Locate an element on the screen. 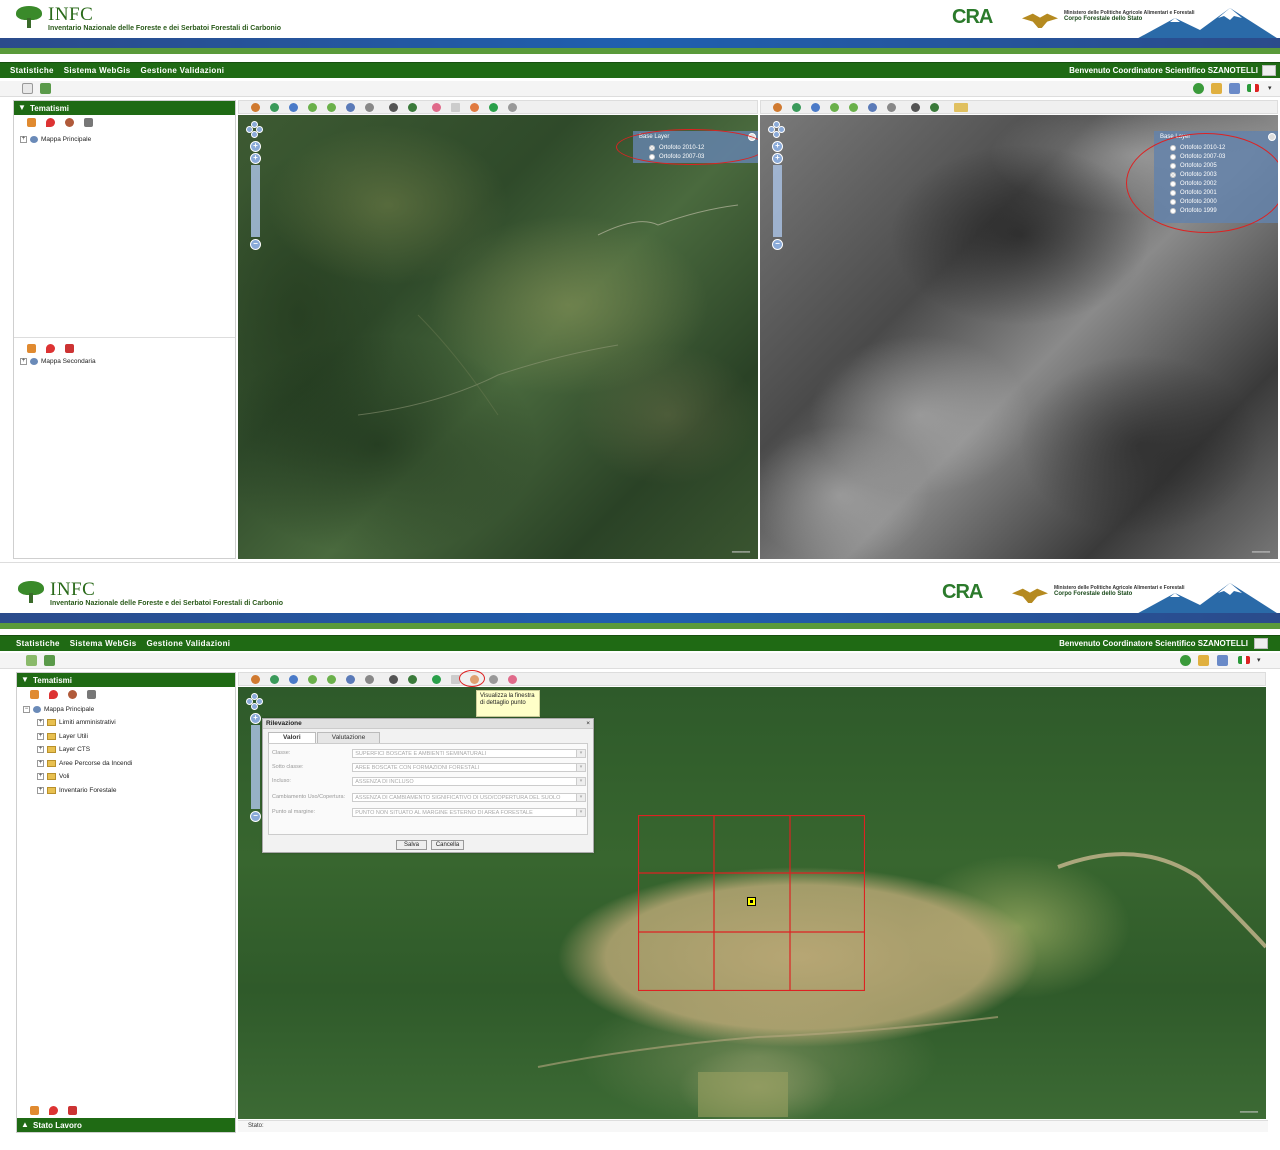 Image resolution: width=1280 pixels, height=1150 pixels. tab-valutazione: Valutazione is located at coordinates (348, 737).